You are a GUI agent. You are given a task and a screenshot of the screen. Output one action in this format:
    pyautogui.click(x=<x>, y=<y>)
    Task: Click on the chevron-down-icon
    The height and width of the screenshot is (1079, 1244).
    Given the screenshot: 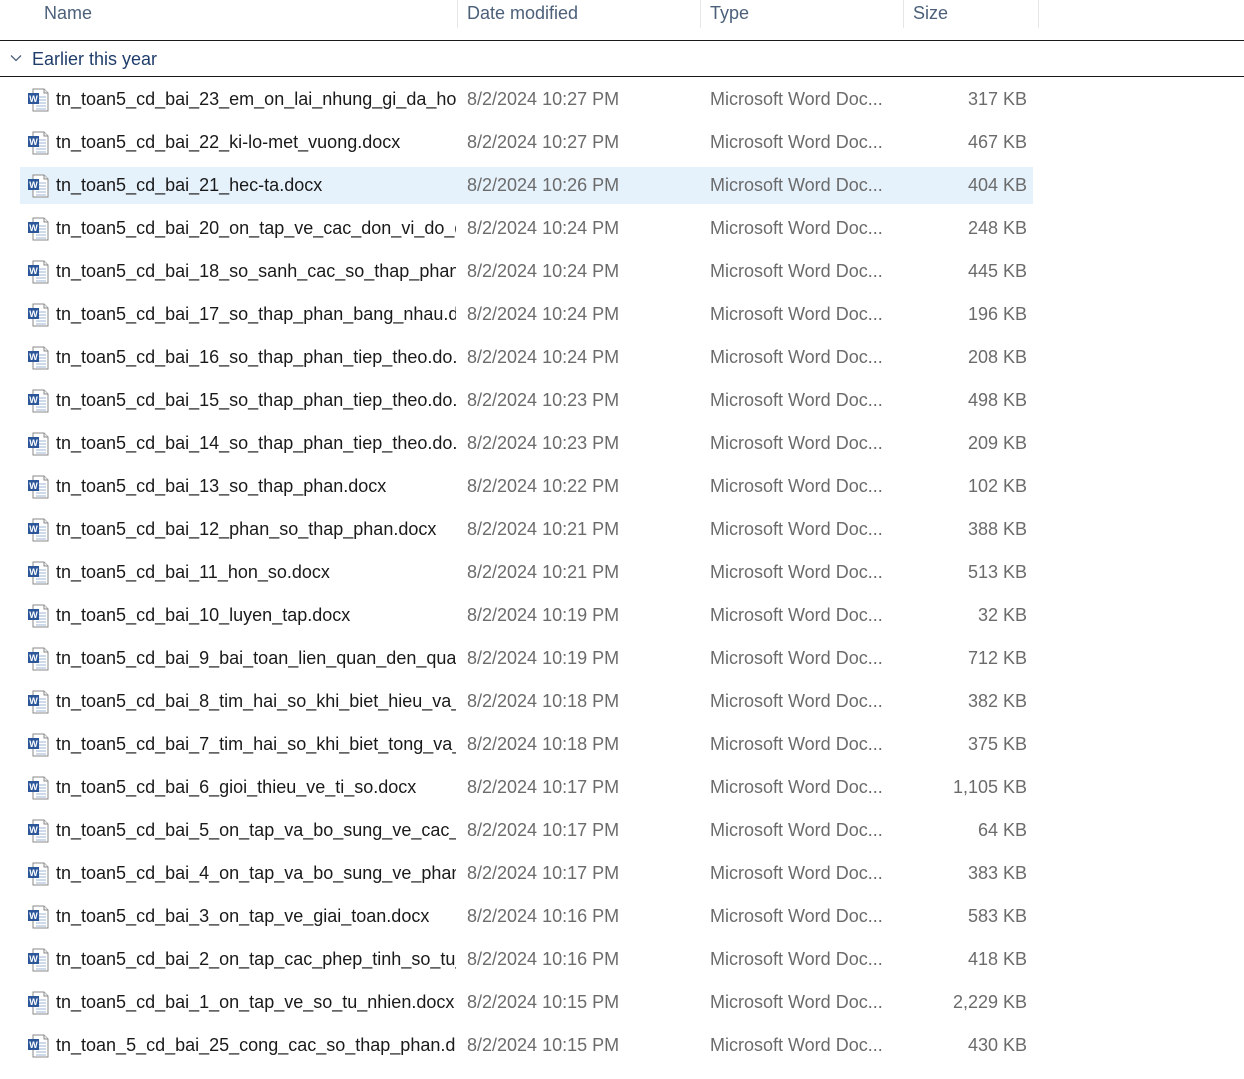 What is the action you would take?
    pyautogui.click(x=16, y=58)
    